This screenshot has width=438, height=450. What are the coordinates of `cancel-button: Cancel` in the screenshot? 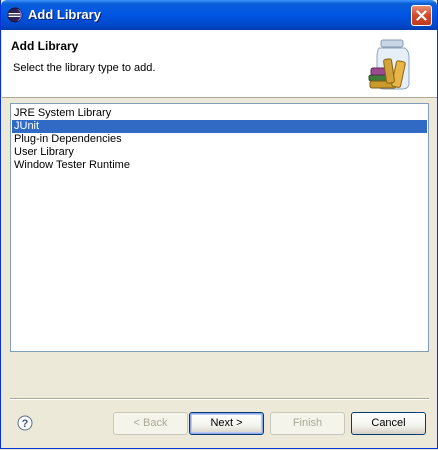 It's located at (388, 423).